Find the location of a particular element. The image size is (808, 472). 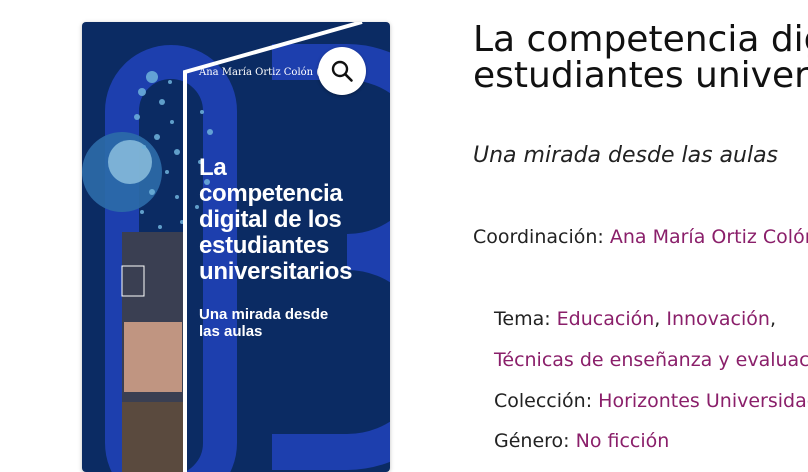

genre-link: No ficción is located at coordinates (623, 441).